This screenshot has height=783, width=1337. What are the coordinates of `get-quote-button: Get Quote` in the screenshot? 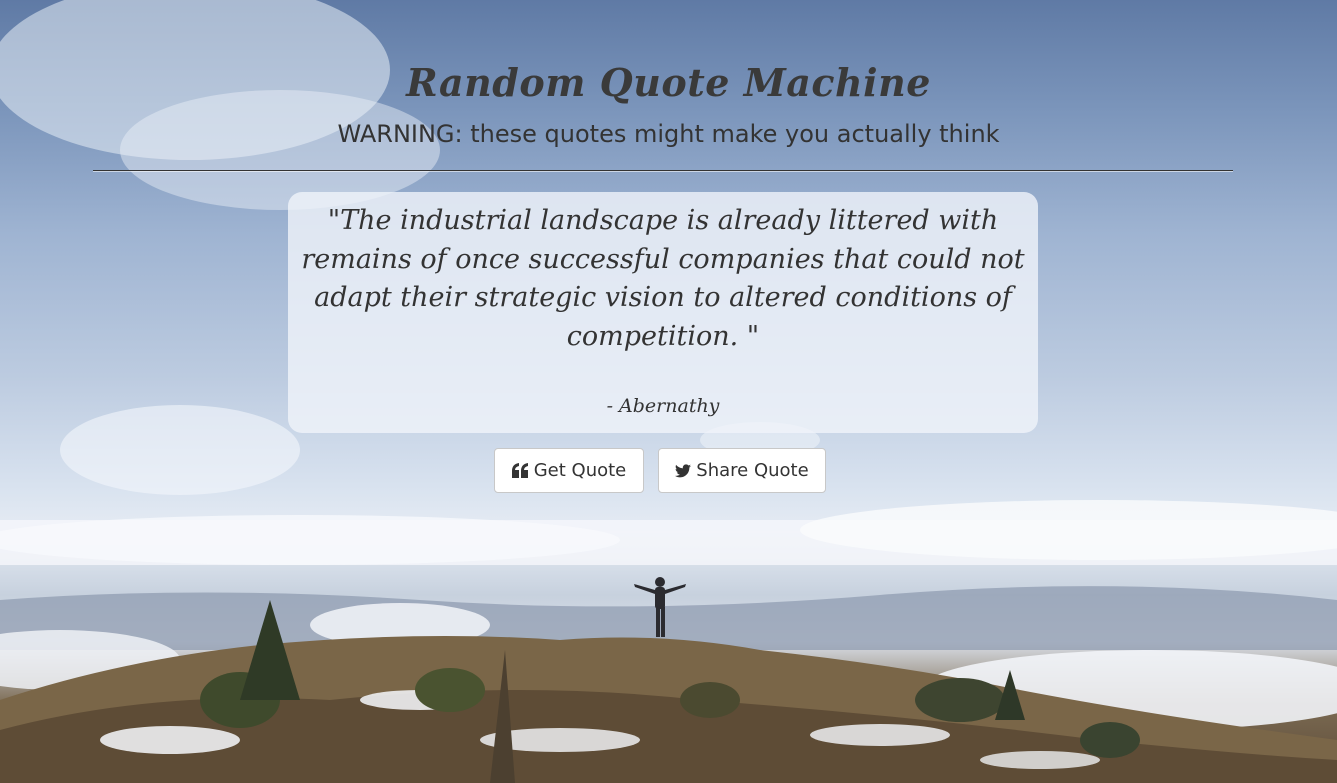 It's located at (569, 470).